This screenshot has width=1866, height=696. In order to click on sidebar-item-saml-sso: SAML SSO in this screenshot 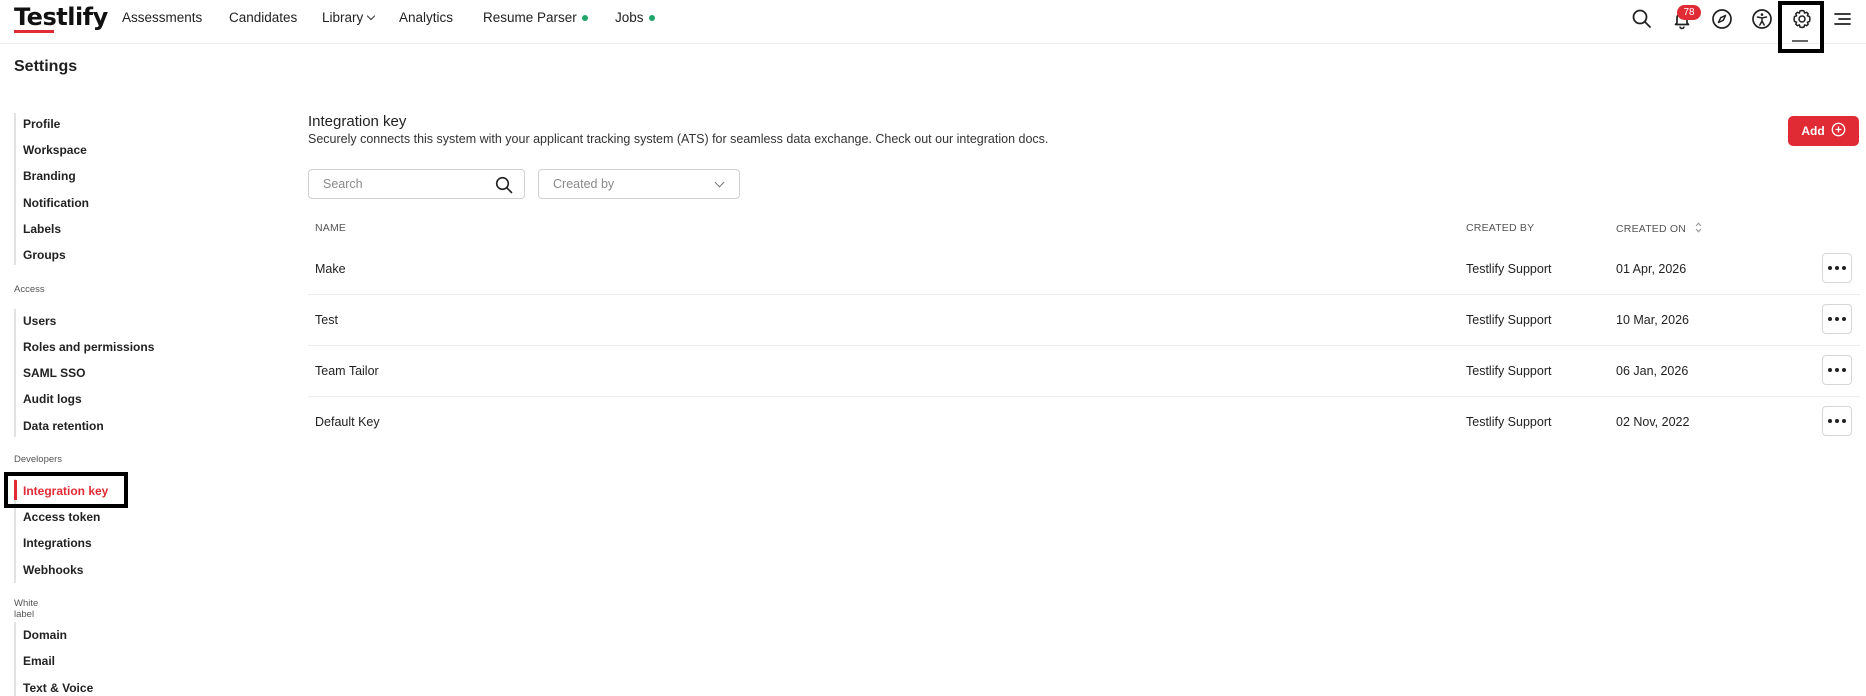, I will do `click(54, 373)`.